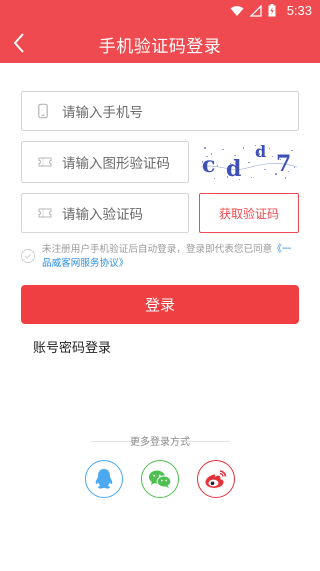 The height and width of the screenshot is (571, 320). I want to click on more-login-label: 更多登录方式, so click(160, 442).